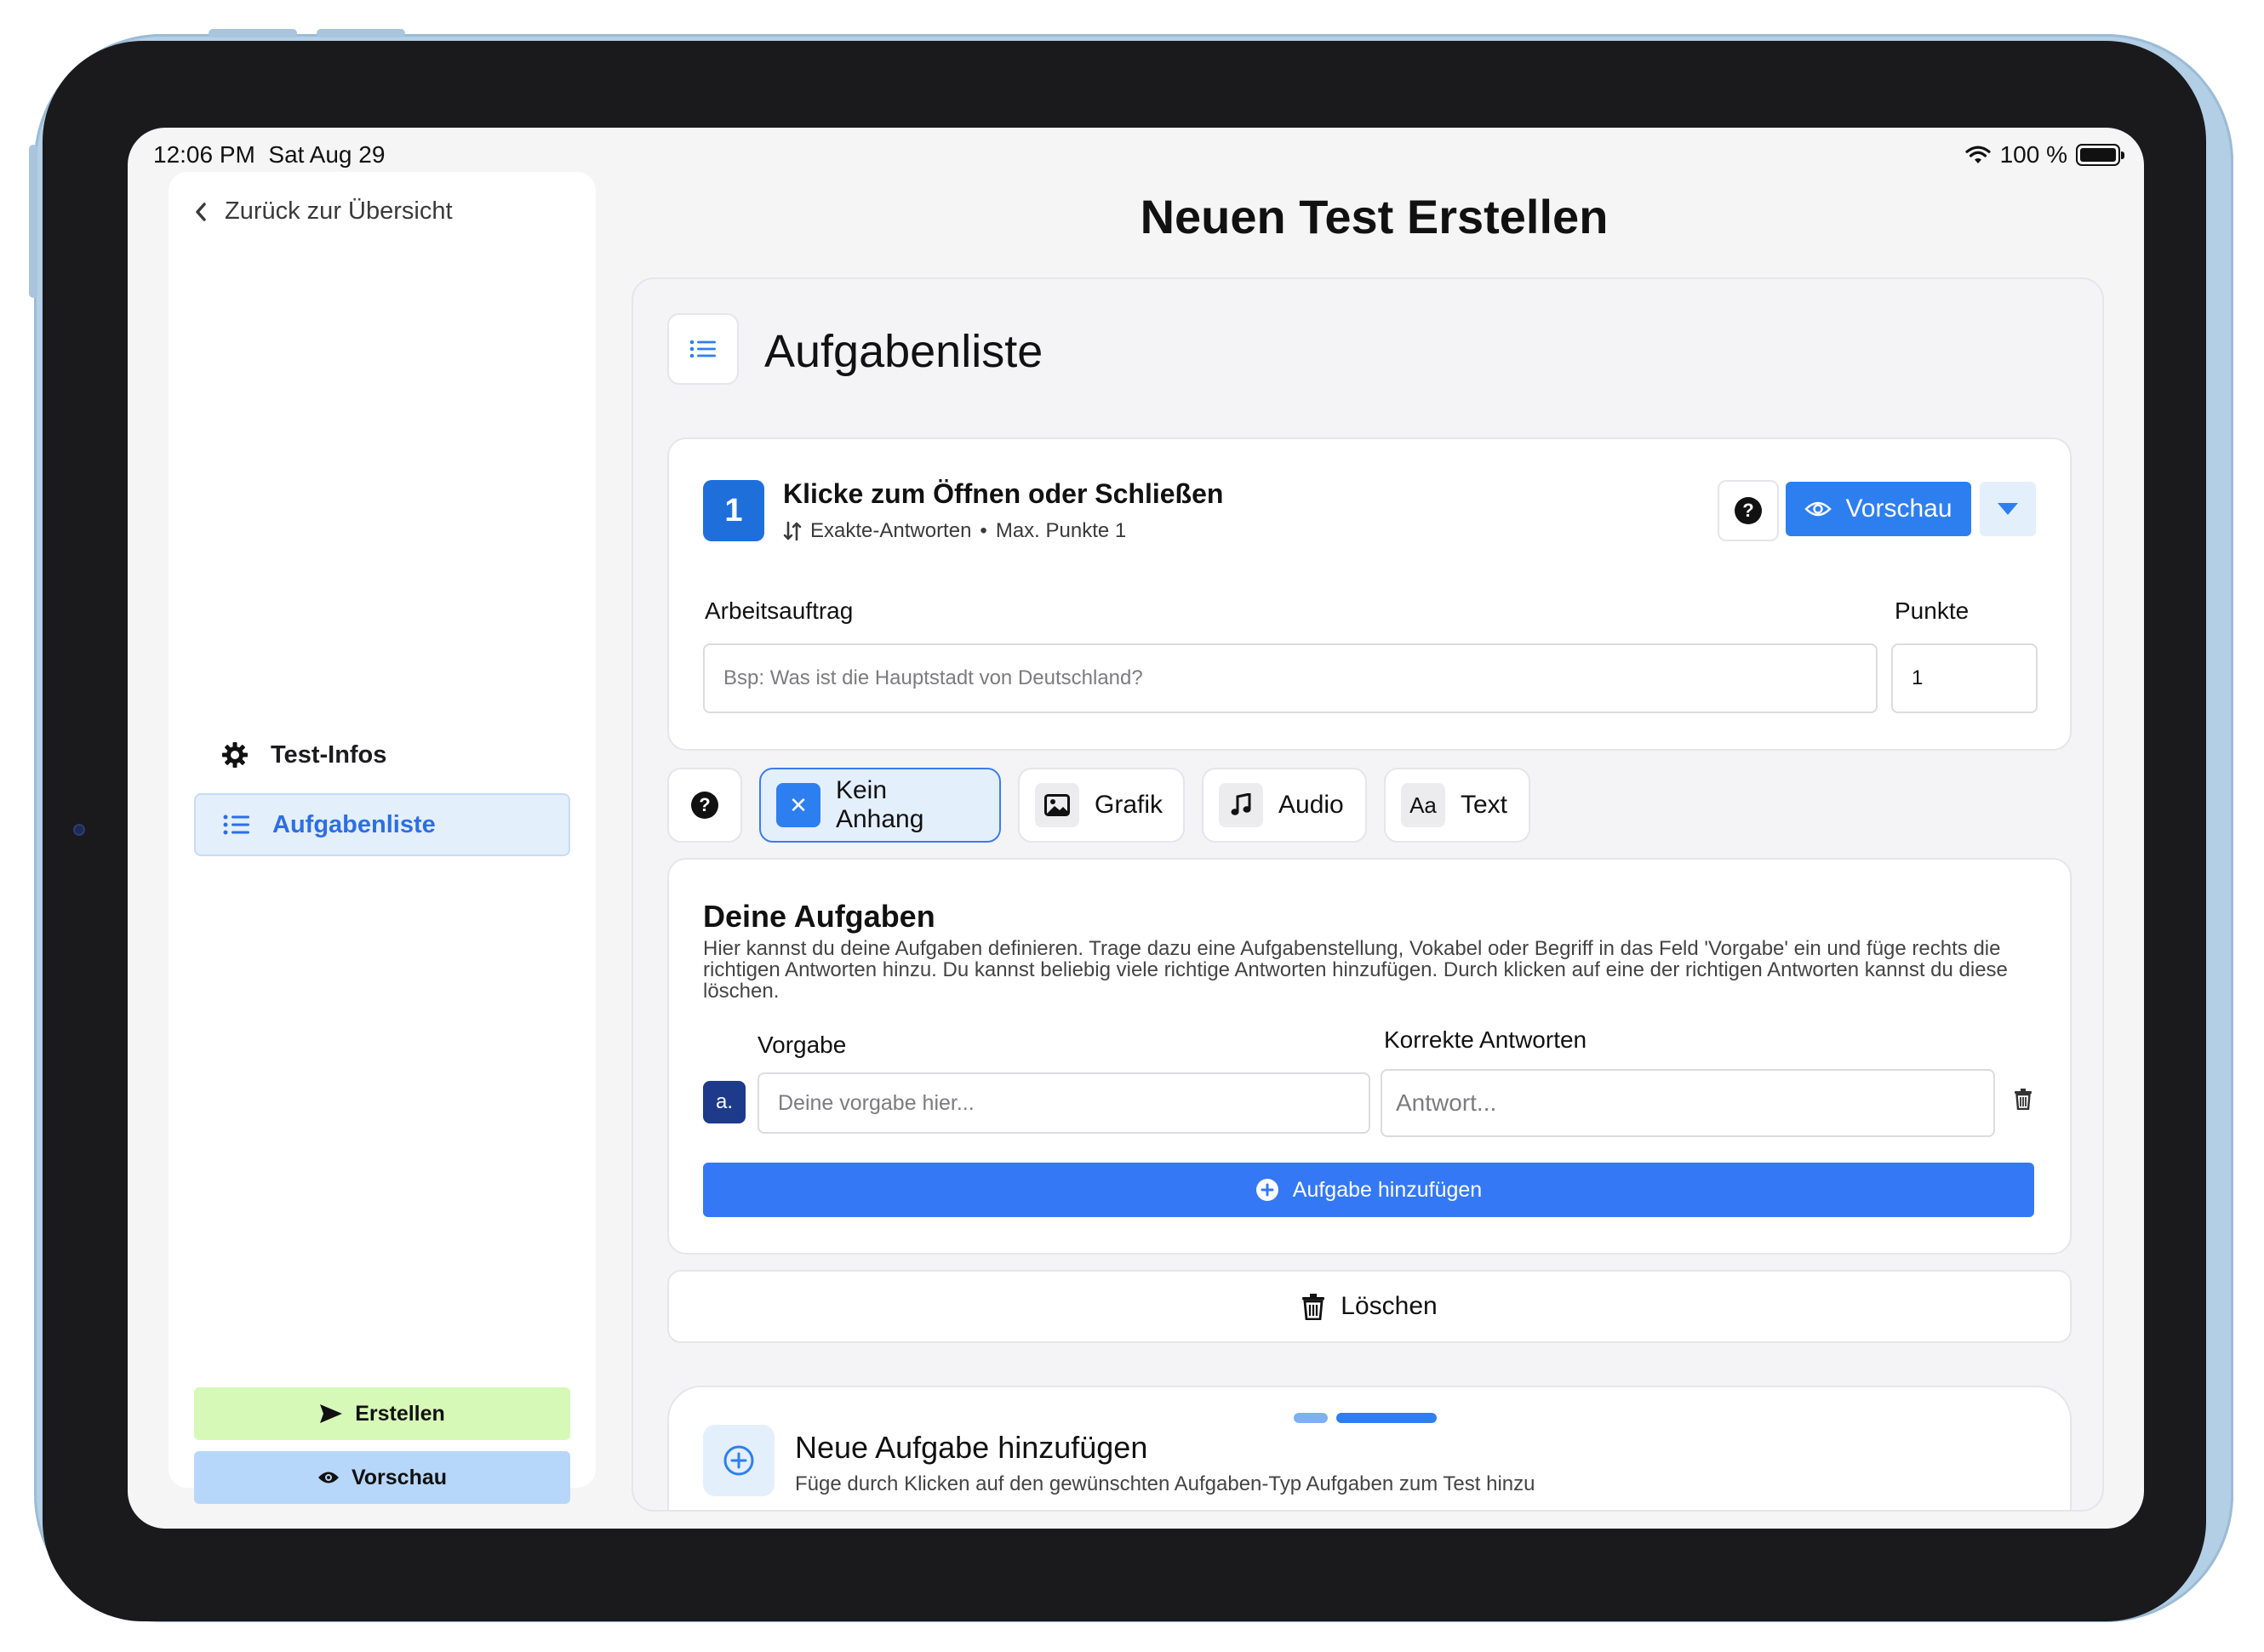  What do you see at coordinates (2100, 155) in the screenshot?
I see `battery-icon` at bounding box center [2100, 155].